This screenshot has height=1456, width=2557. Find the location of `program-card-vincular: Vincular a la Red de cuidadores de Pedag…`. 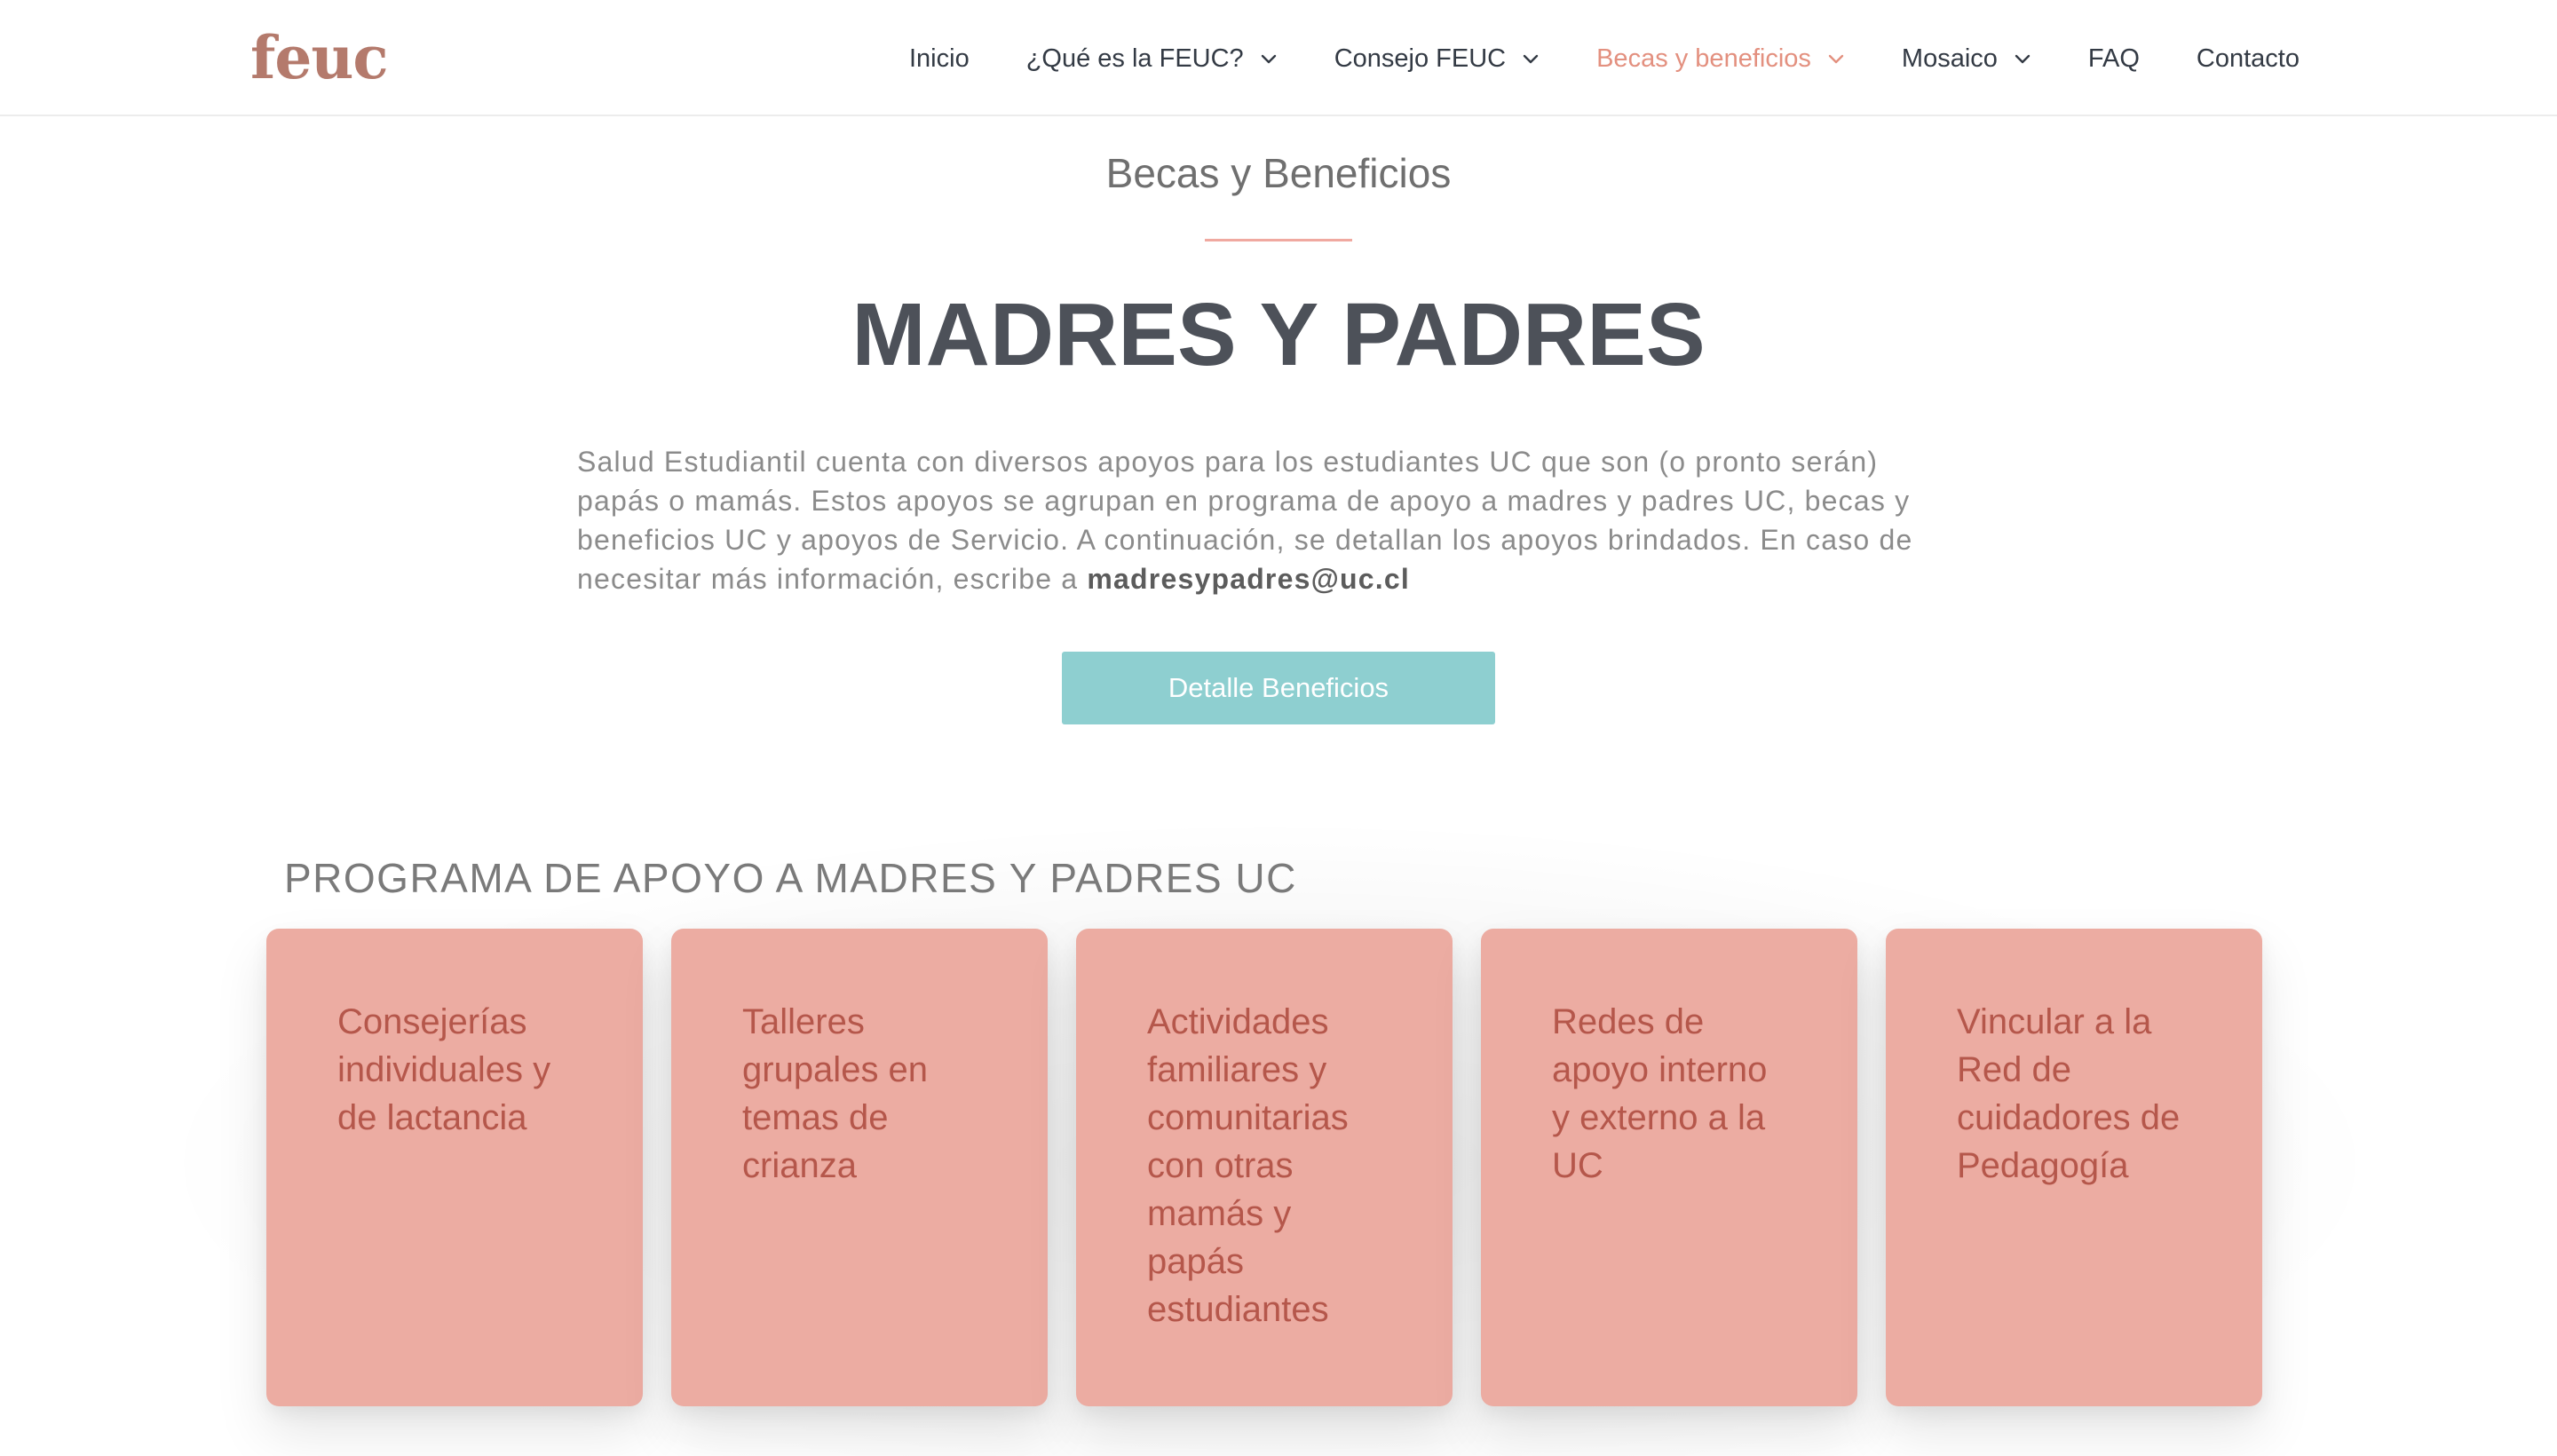

program-card-vincular: Vincular a la Red de cuidadores de Pedag… is located at coordinates (2074, 1167).